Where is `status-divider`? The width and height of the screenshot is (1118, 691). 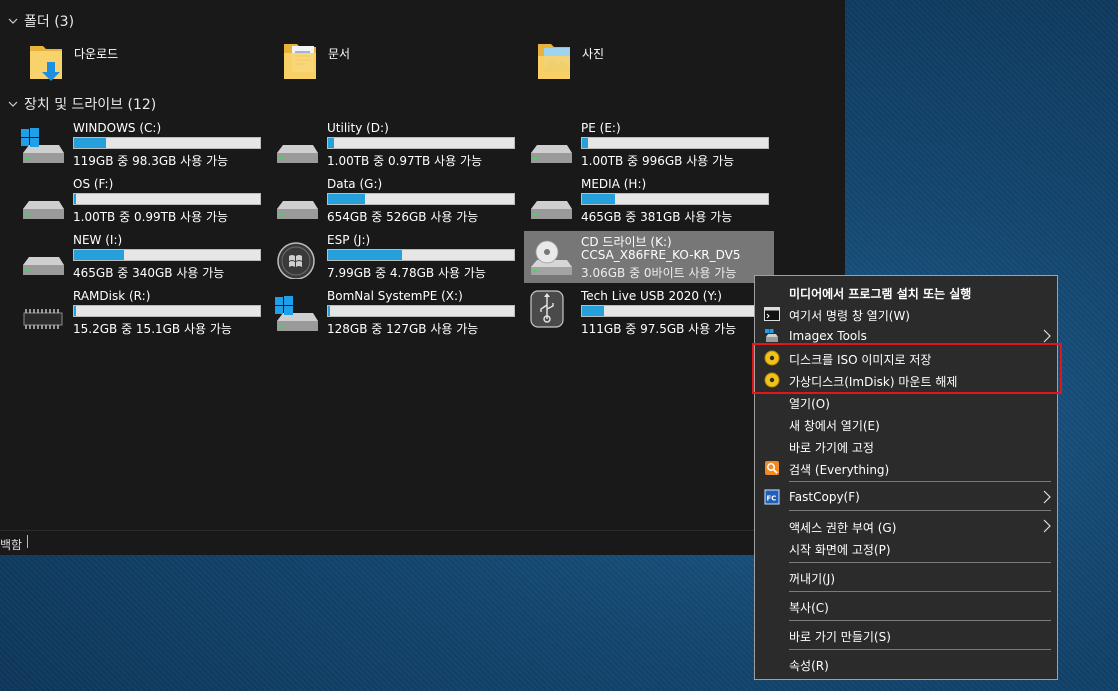 status-divider is located at coordinates (27, 541).